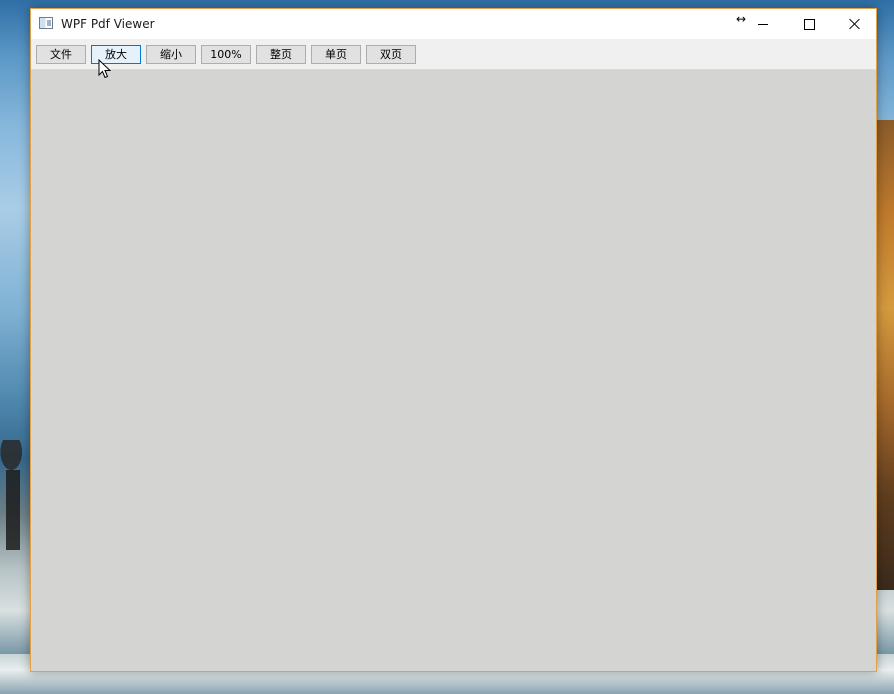 The image size is (894, 694). Describe the element at coordinates (46, 23) in the screenshot. I see `app-window-icon` at that location.